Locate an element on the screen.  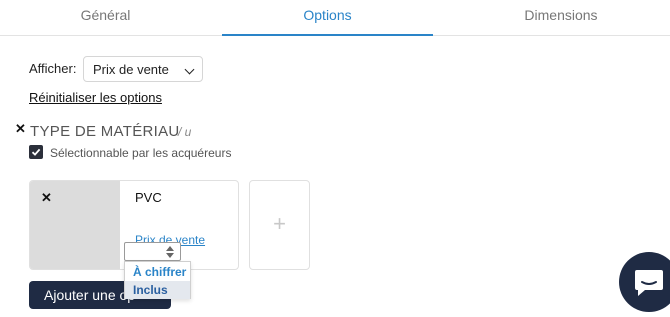
chat-widget-button is located at coordinates (644, 282).